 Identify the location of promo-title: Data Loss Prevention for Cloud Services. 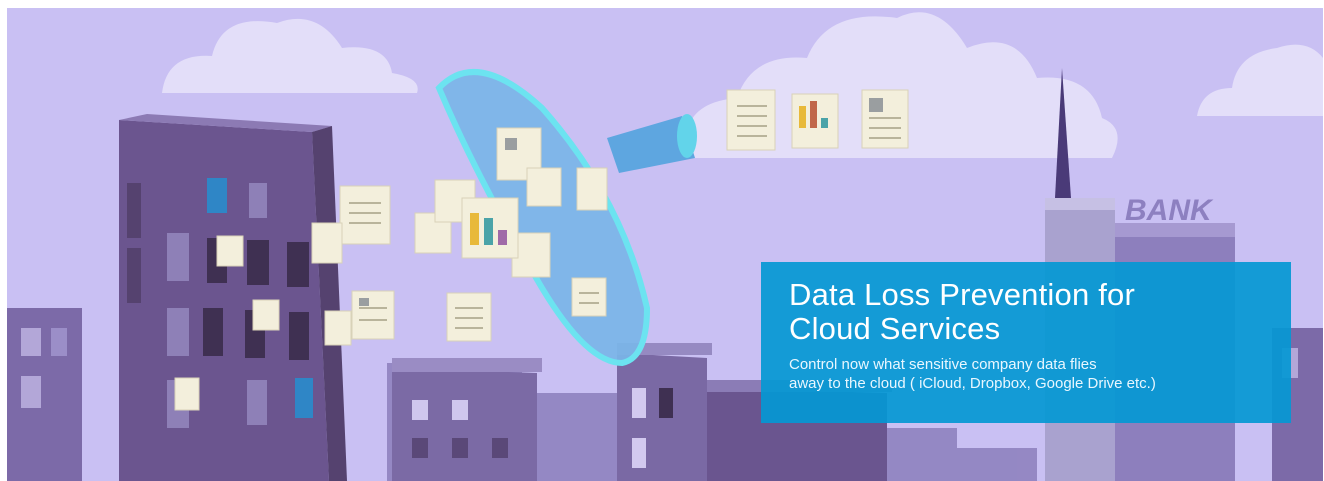
(1029, 312).